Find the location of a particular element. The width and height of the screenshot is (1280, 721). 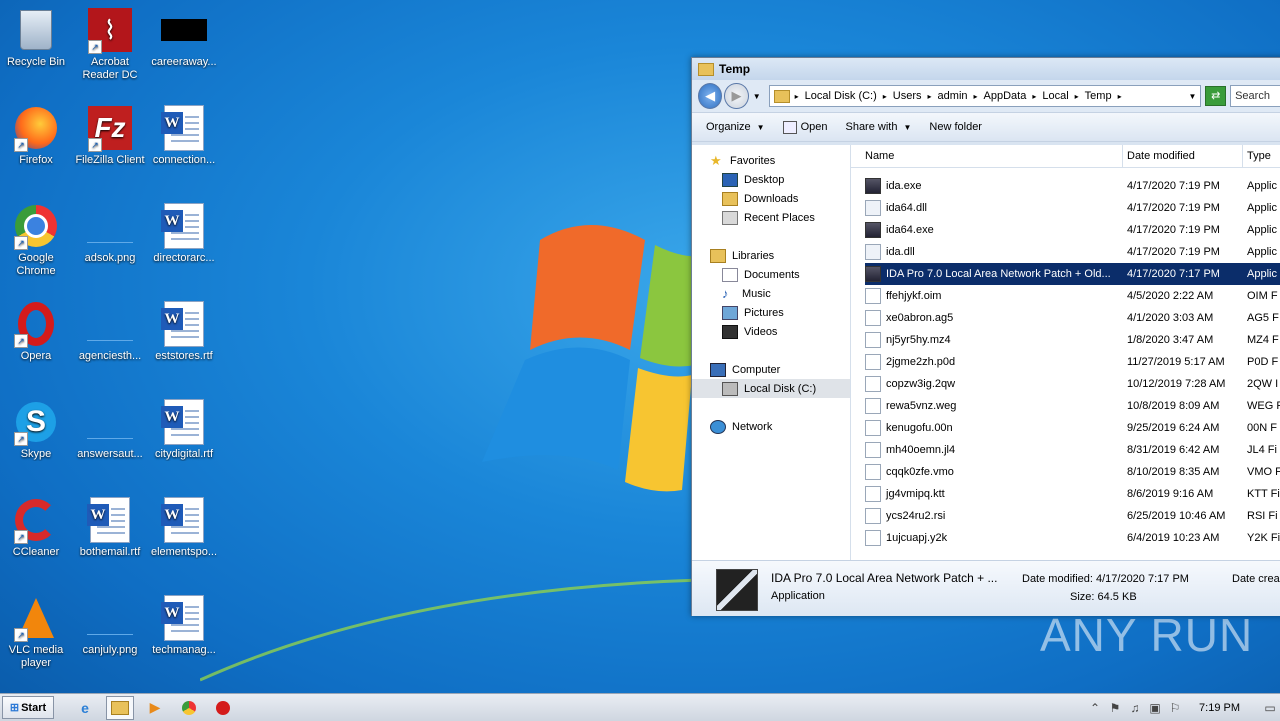

chrome-icon is located at coordinates (189, 708).